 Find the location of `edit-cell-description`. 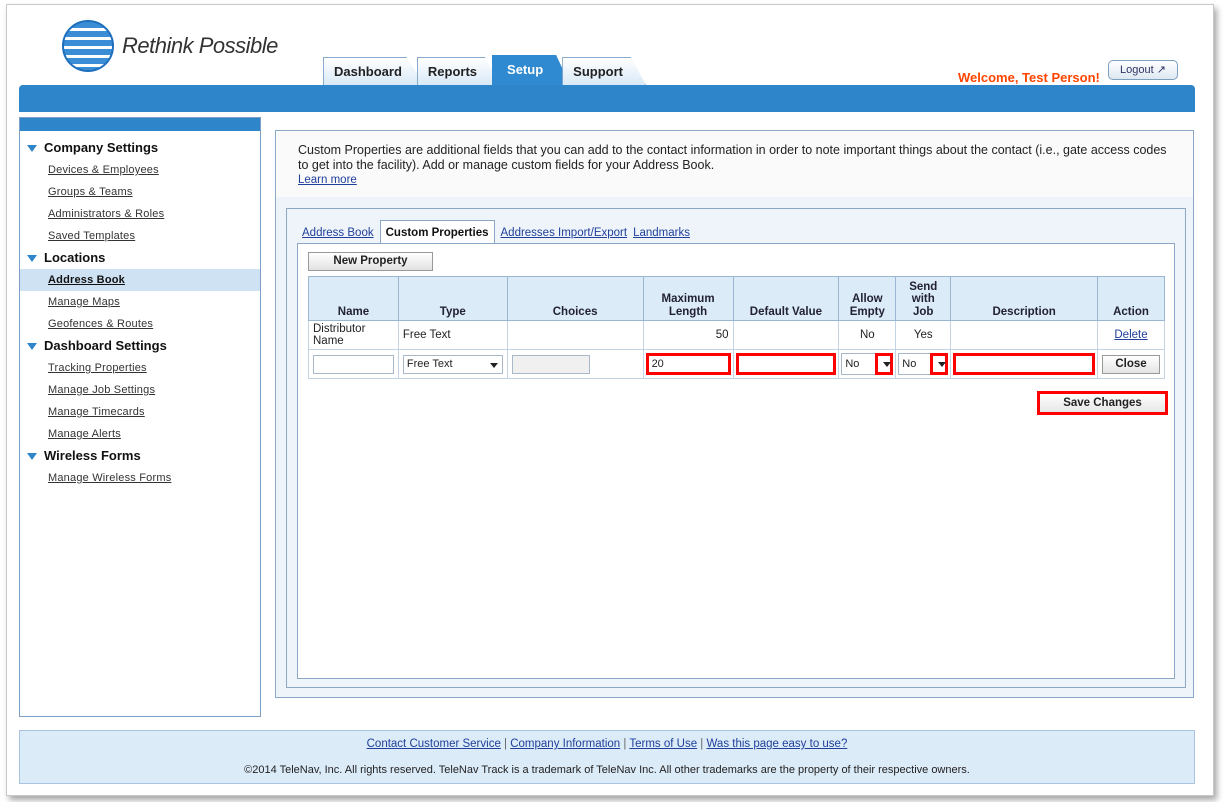

edit-cell-description is located at coordinates (1024, 364).